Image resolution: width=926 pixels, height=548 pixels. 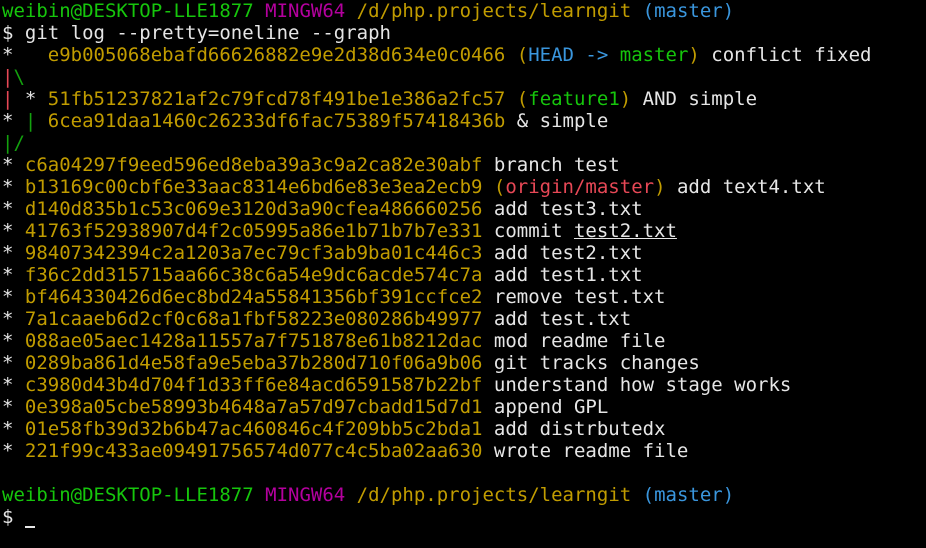 I want to click on graph-merge-bars: |/, so click(x=13, y=143).